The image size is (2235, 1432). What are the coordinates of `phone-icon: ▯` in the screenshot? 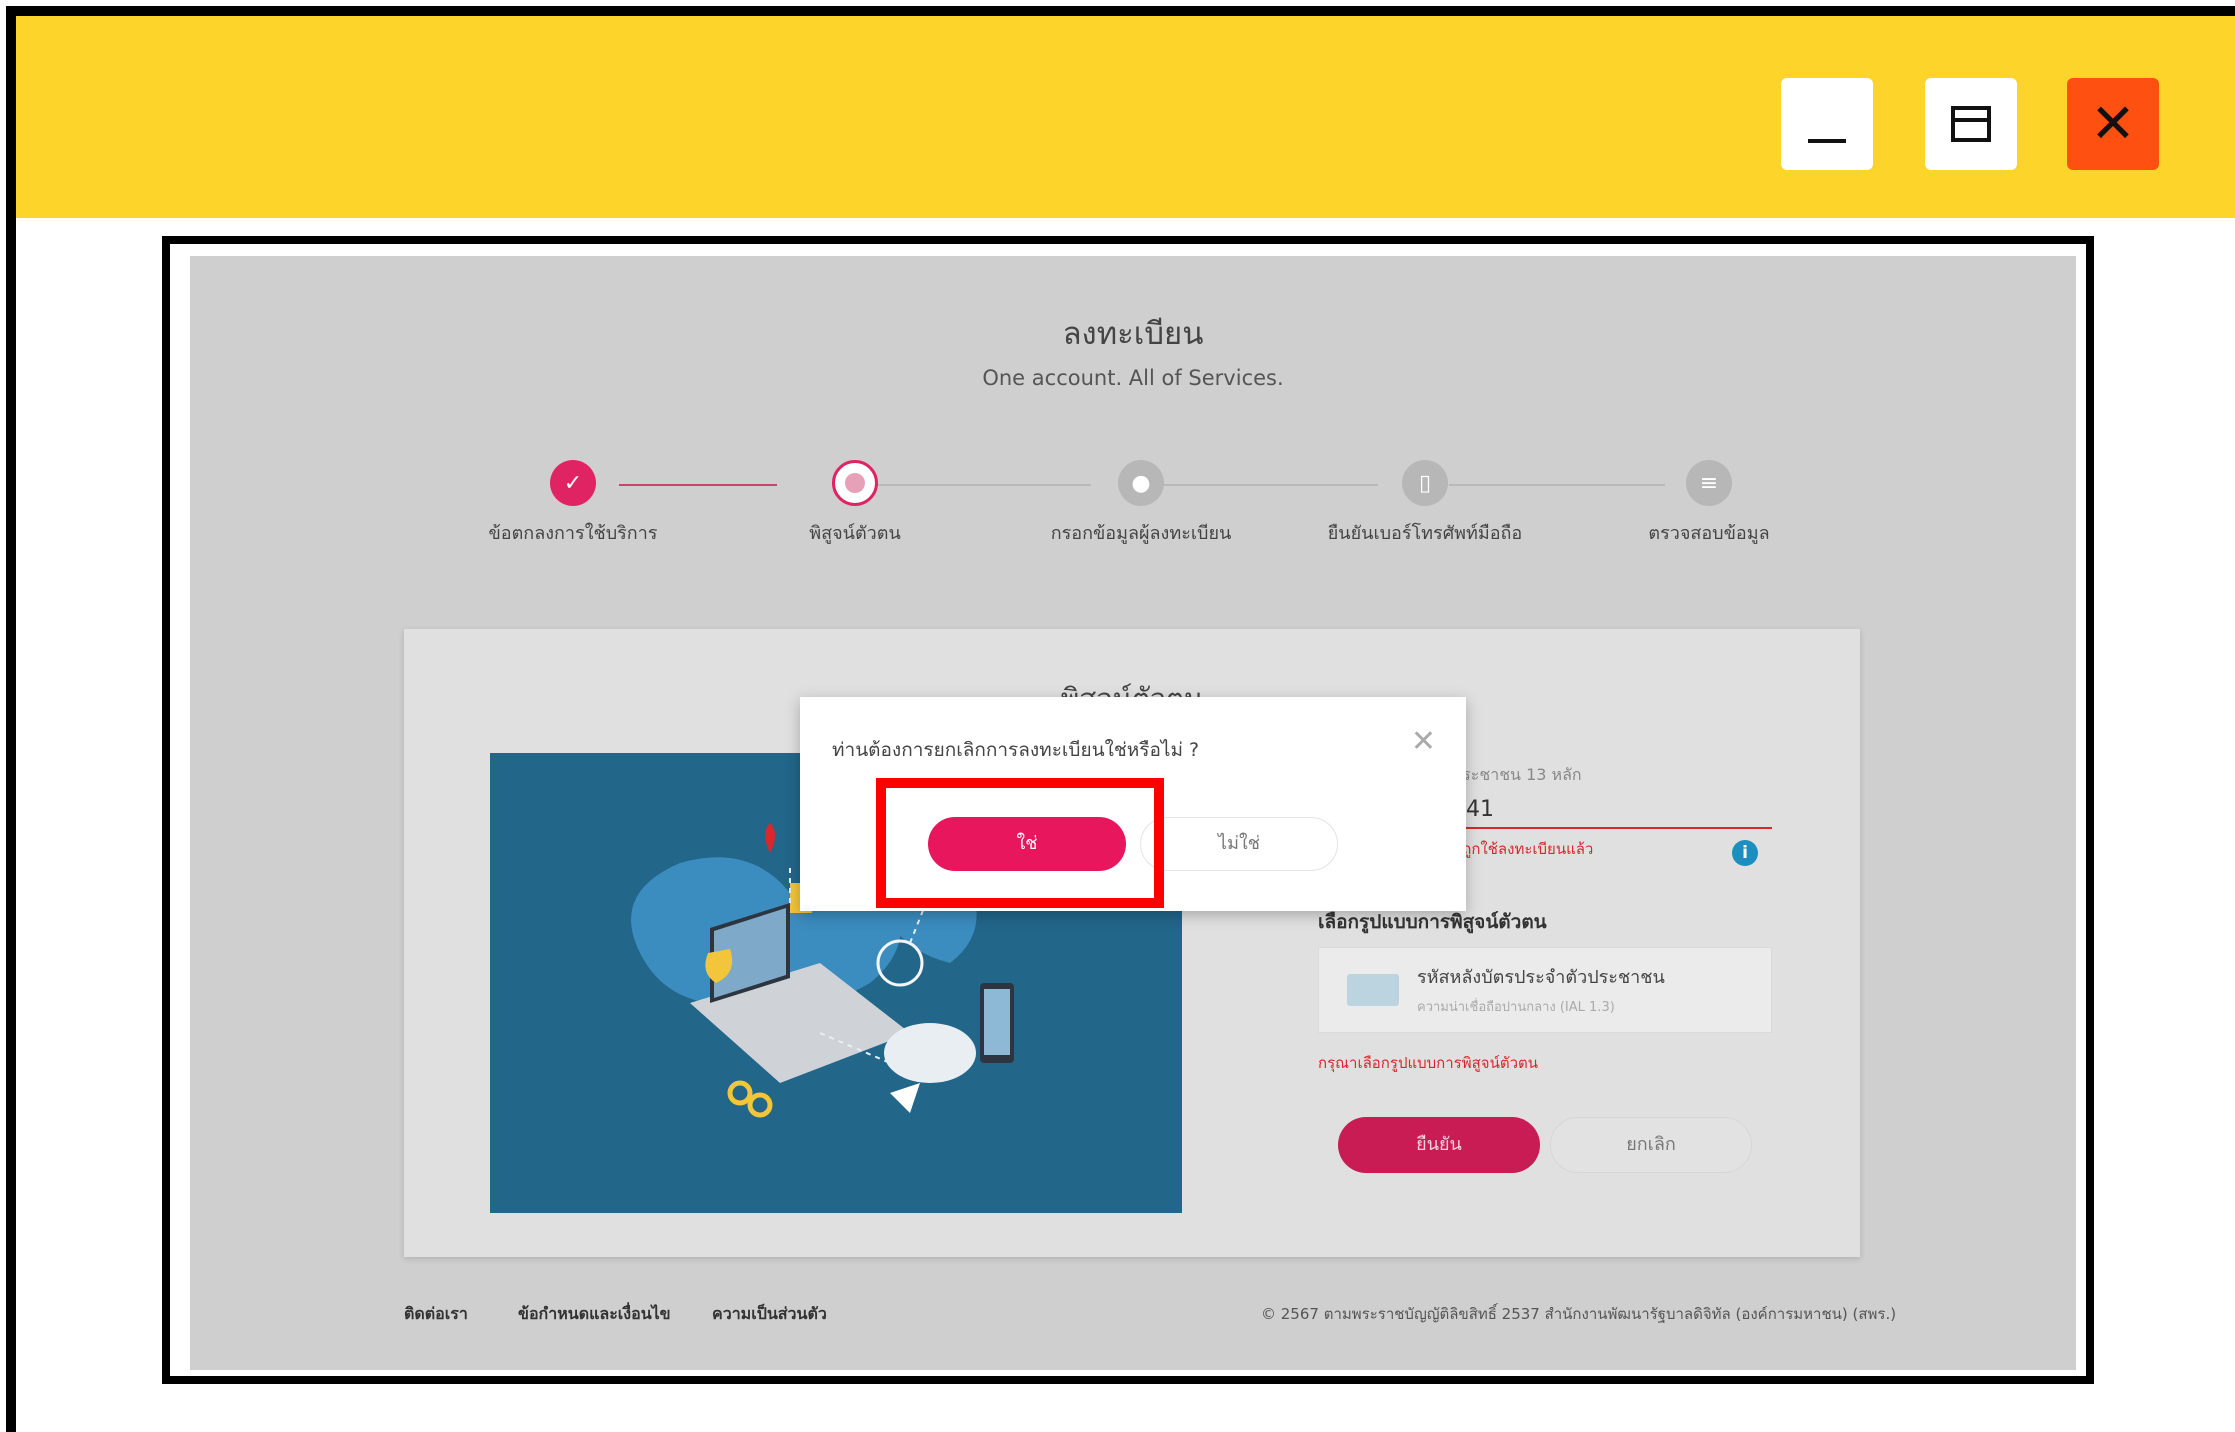 It's located at (1425, 483).